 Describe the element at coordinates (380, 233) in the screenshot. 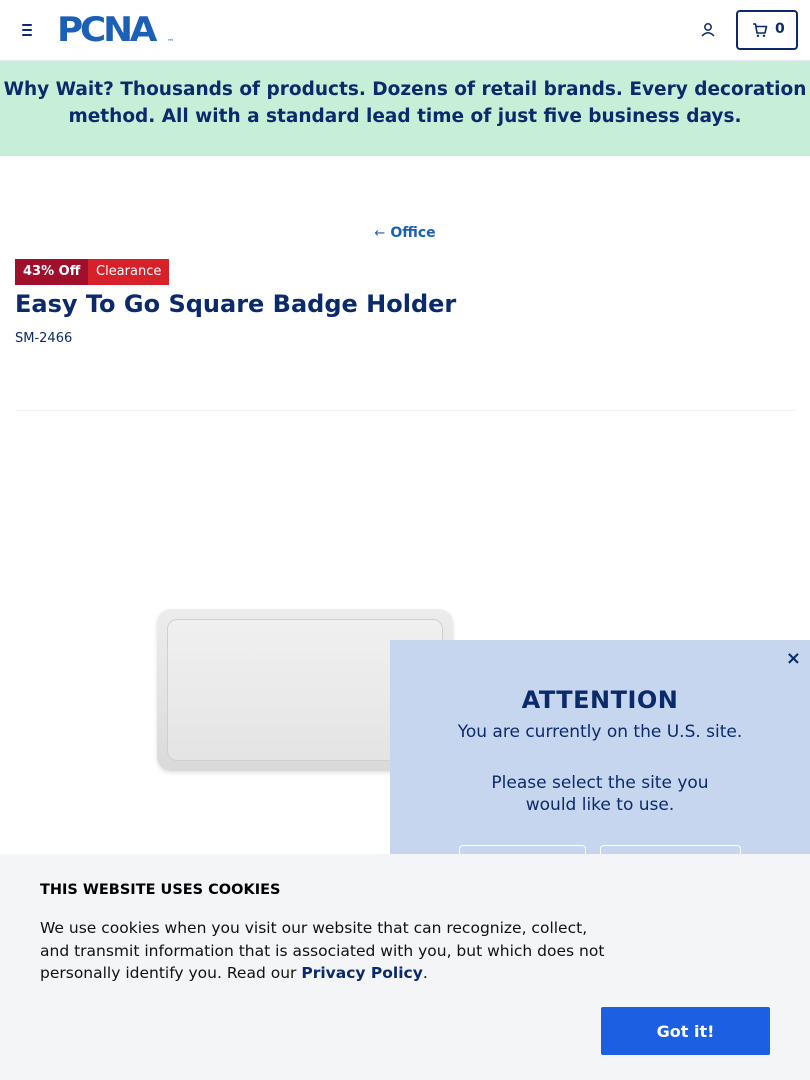

I see `arrow-left-icon: ←` at that location.